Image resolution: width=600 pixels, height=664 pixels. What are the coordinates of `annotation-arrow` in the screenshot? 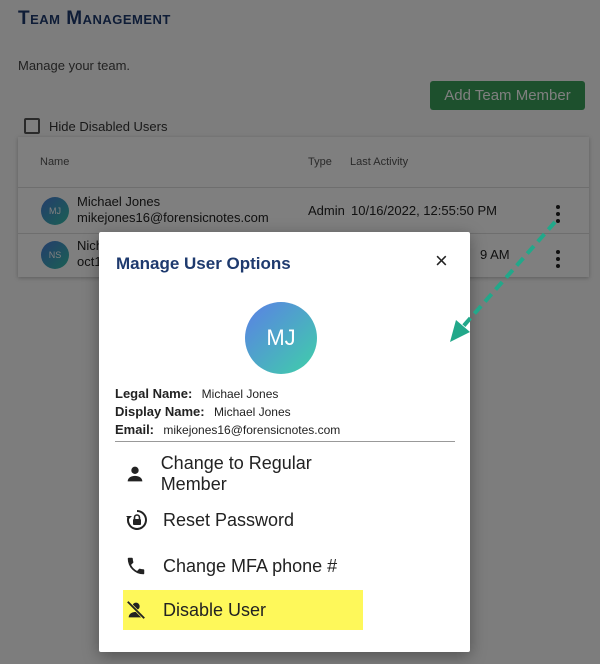 It's located at (503, 281).